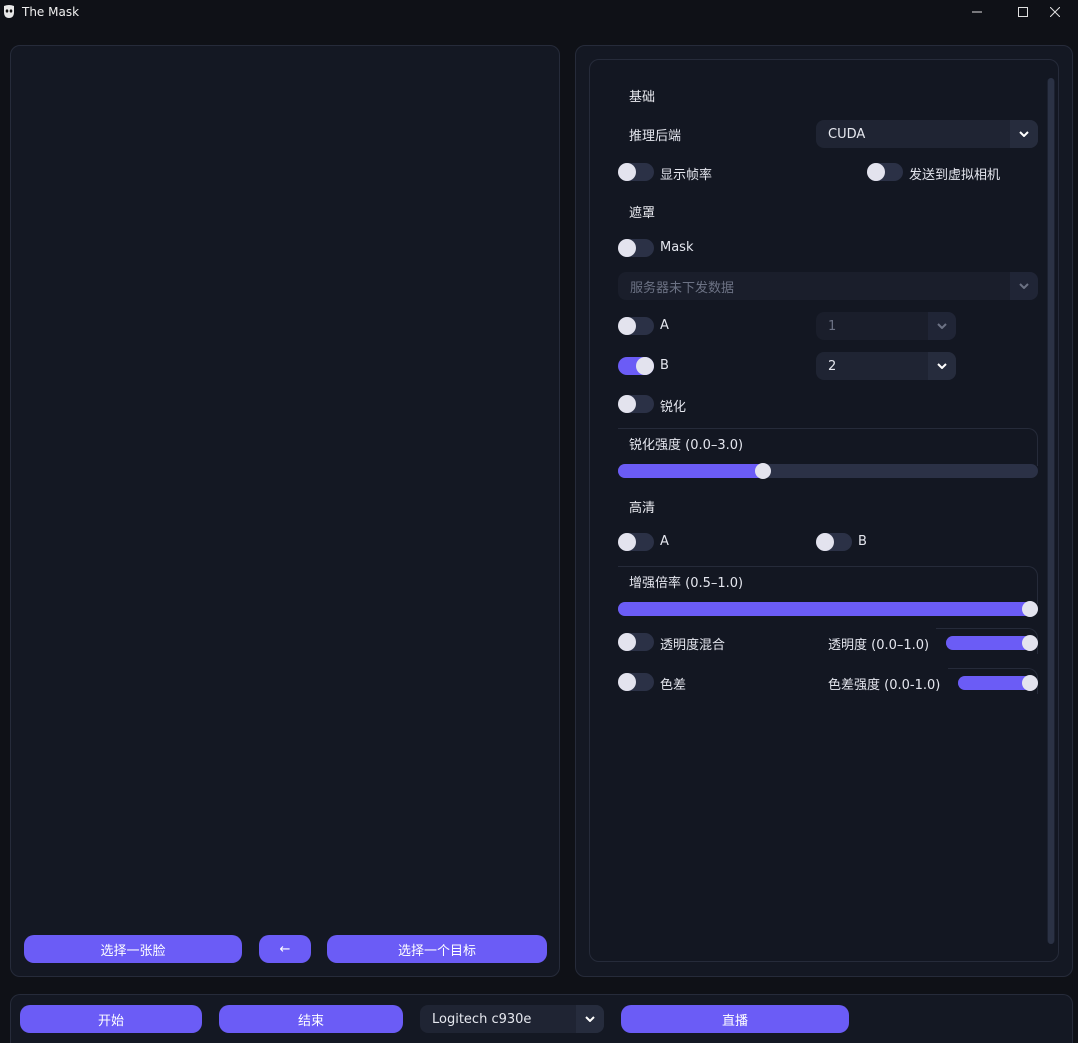  What do you see at coordinates (636, 642) in the screenshot?
I see `blend-toggle` at bounding box center [636, 642].